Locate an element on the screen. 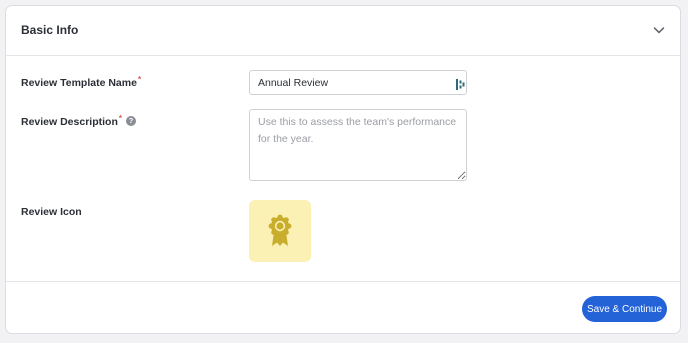 The image size is (688, 343). review-icon-label: Review Icon is located at coordinates (51, 212).